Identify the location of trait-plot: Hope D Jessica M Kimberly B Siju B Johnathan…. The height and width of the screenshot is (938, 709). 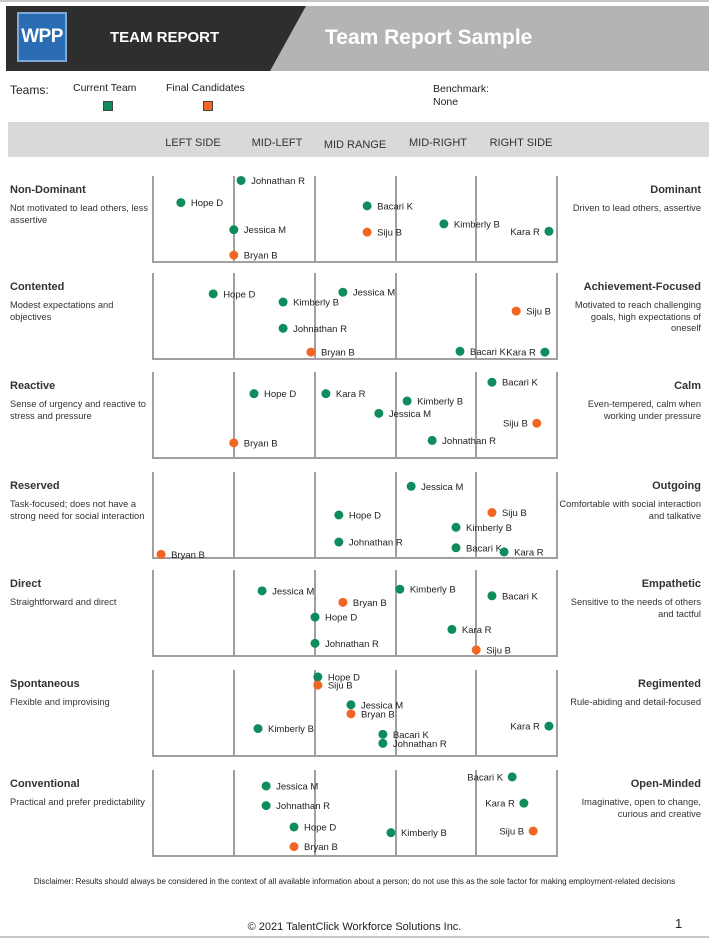
(355, 316).